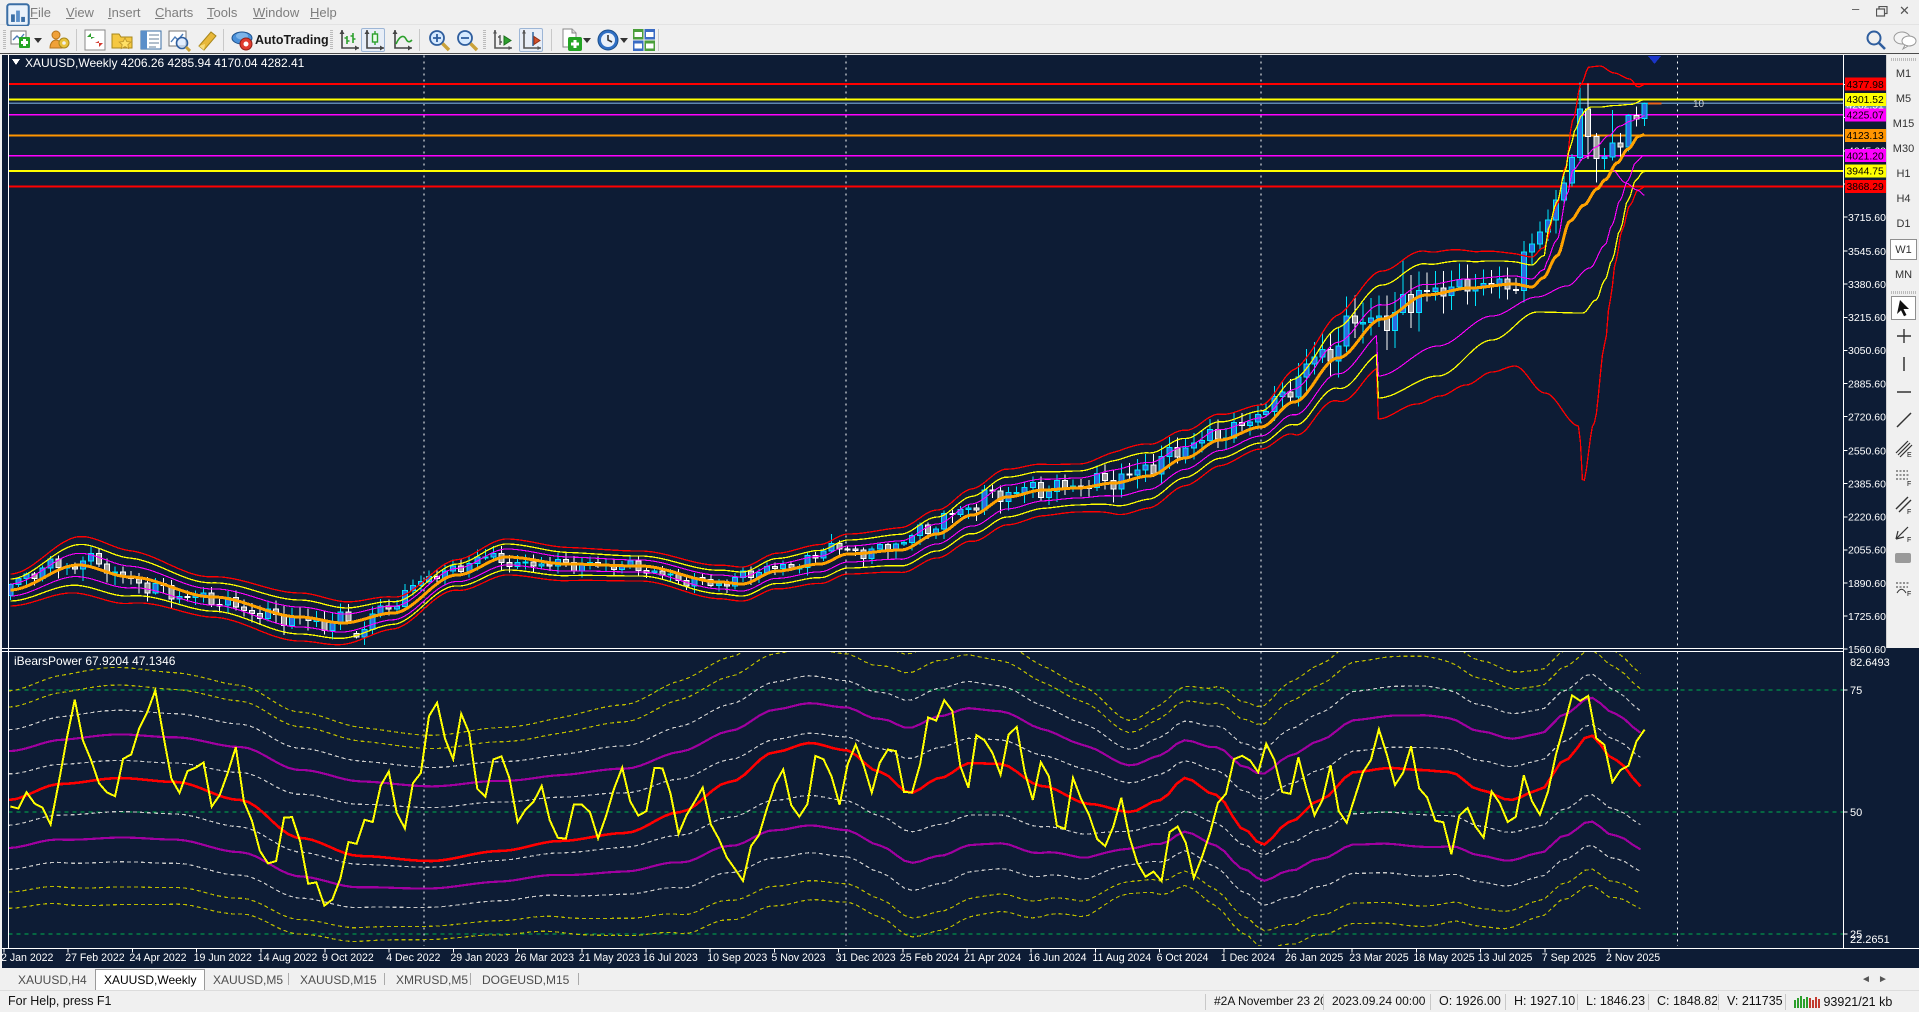 The width and height of the screenshot is (1919, 1012). I want to click on svg-text: 13 Jul 2025, so click(1505, 958).